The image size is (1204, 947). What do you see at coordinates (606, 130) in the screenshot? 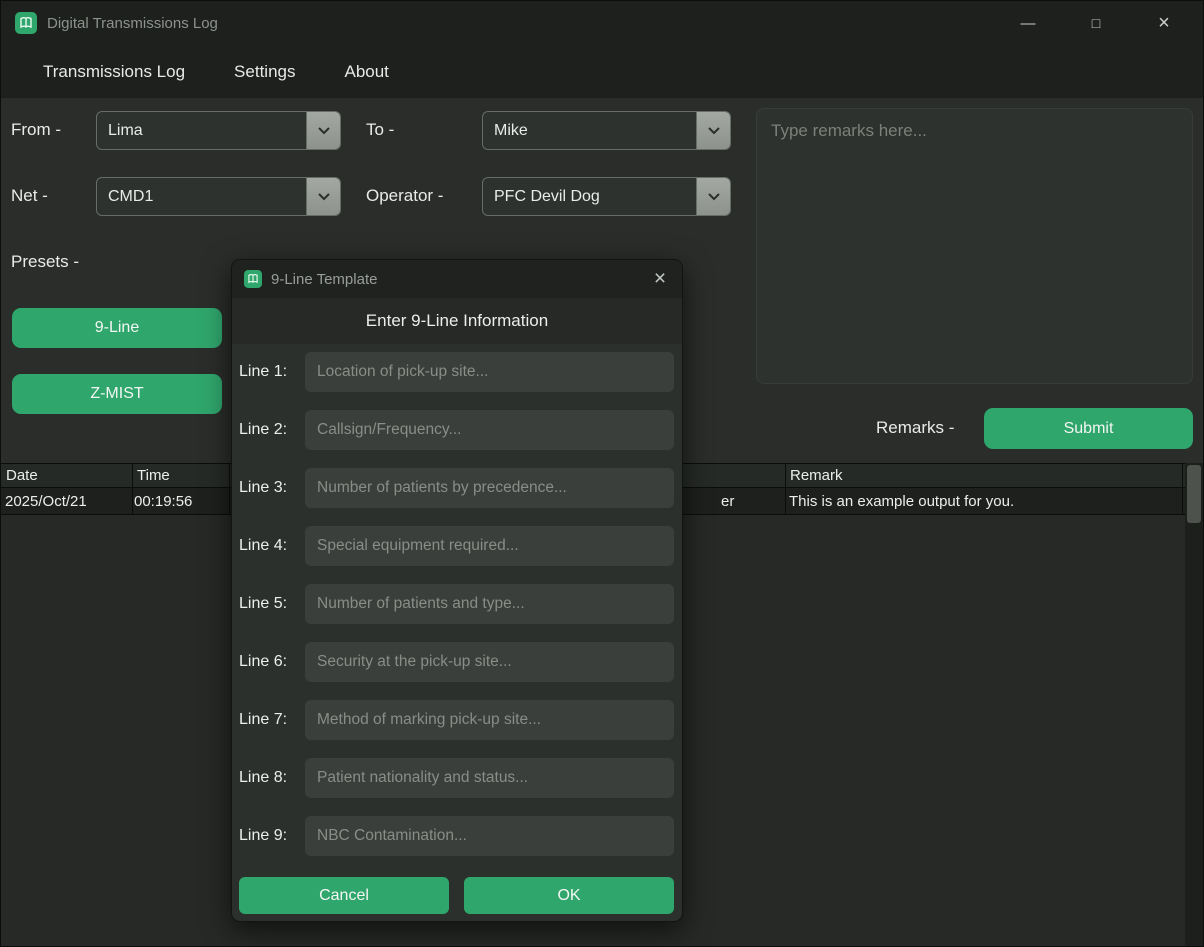
I see `to-dropdown: Mike` at bounding box center [606, 130].